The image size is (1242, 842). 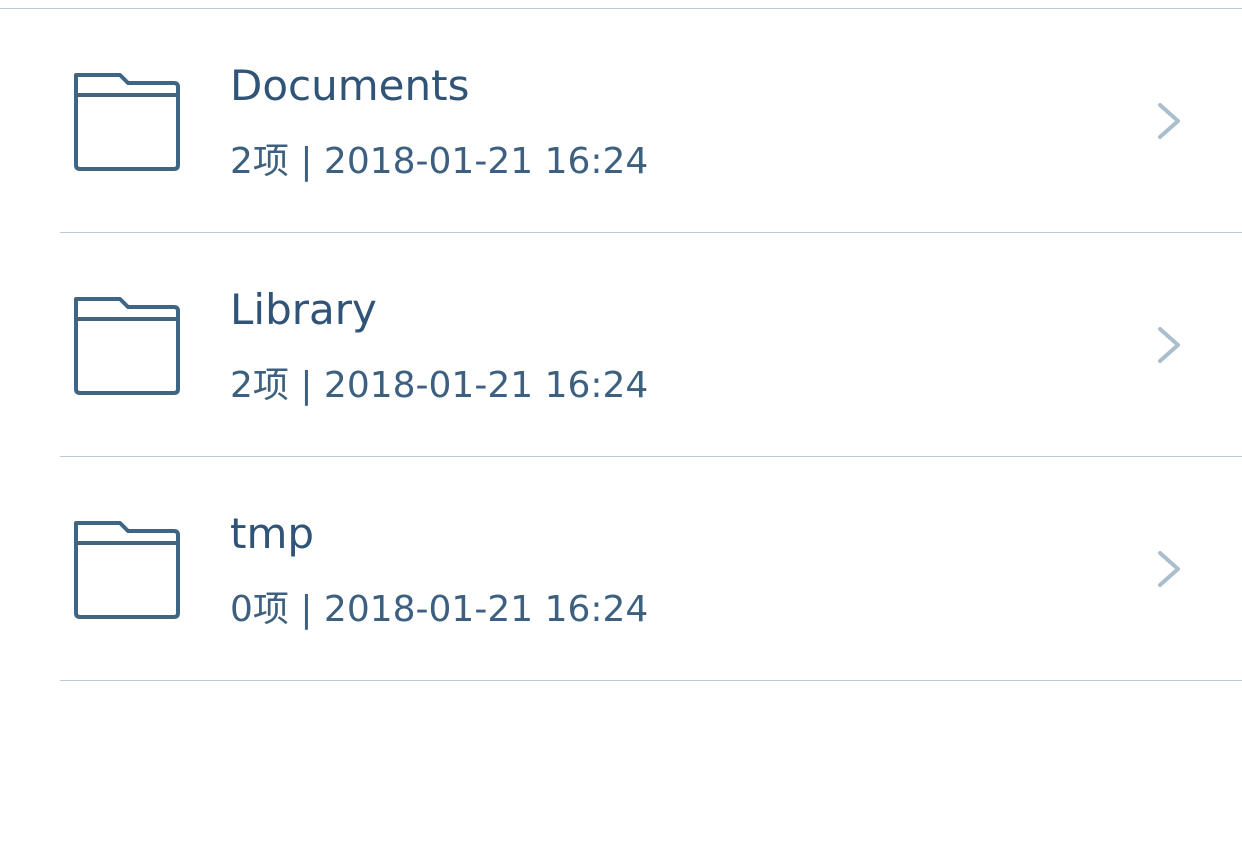 I want to click on file-name: Documents, so click(x=350, y=85).